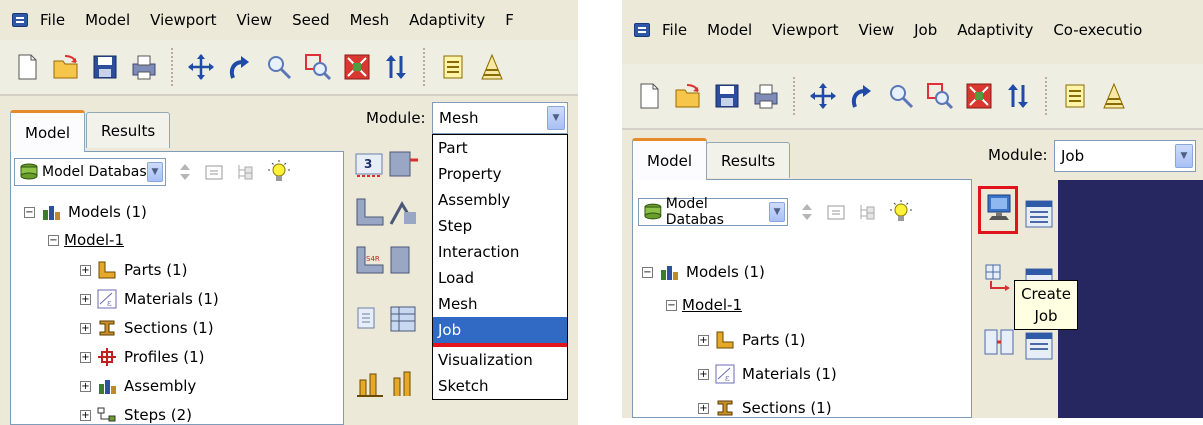 This screenshot has width=1203, height=425. Describe the element at coordinates (500, 252) in the screenshot. I see `module-option-interaction: Interaction` at that location.